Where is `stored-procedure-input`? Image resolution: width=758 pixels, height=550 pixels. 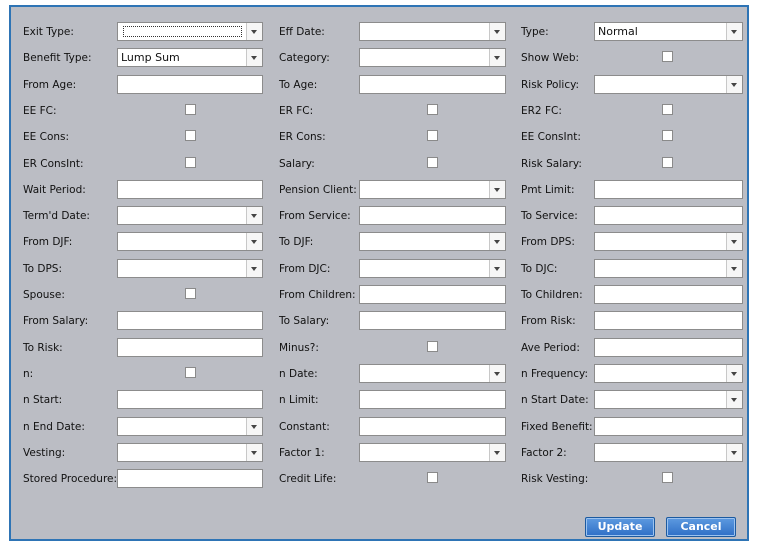
stored-procedure-input is located at coordinates (190, 478).